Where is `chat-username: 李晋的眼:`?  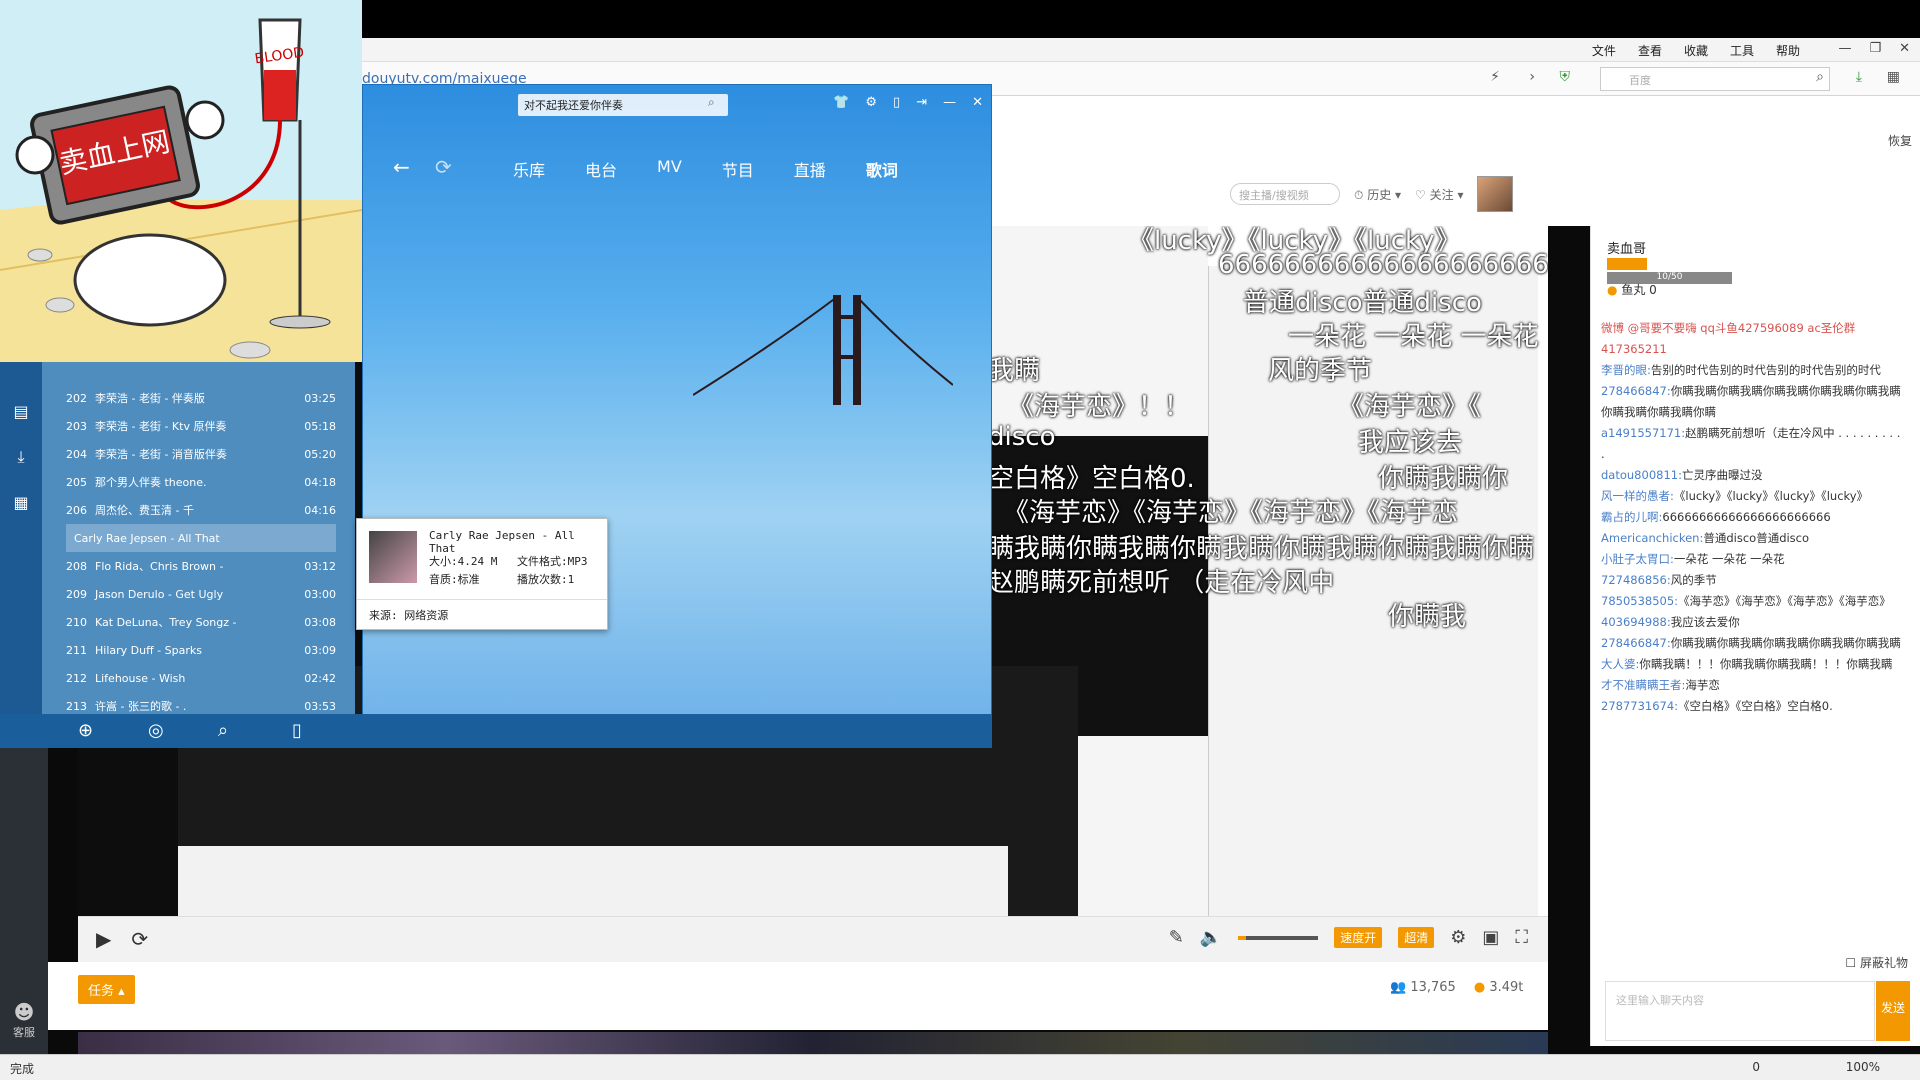 chat-username: 李晋的眼: is located at coordinates (1626, 370).